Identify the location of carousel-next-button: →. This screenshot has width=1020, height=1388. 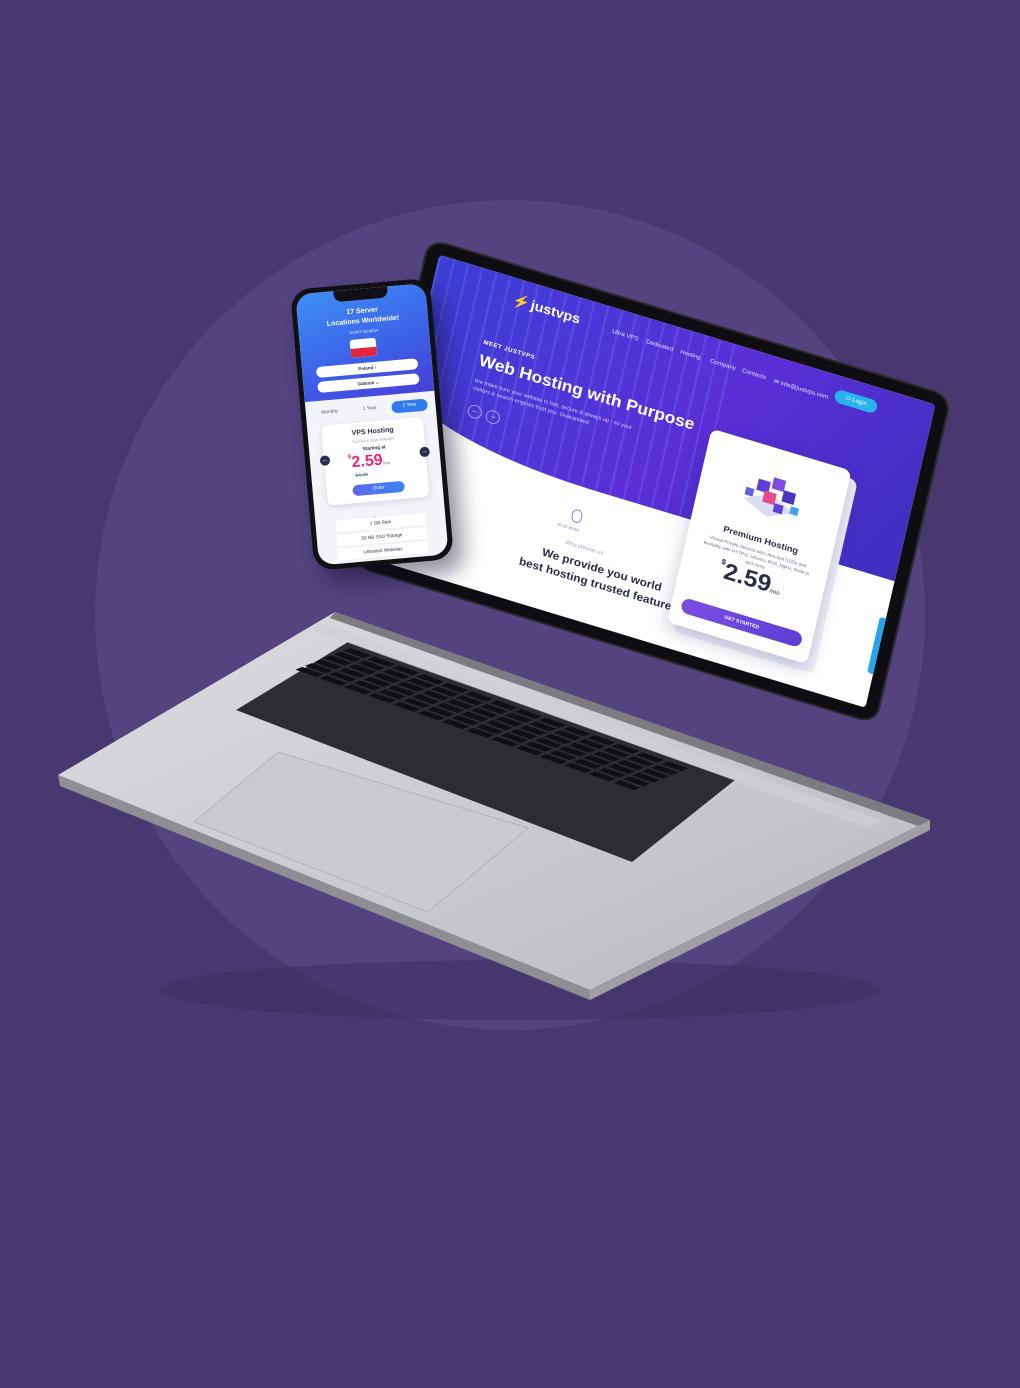
(425, 452).